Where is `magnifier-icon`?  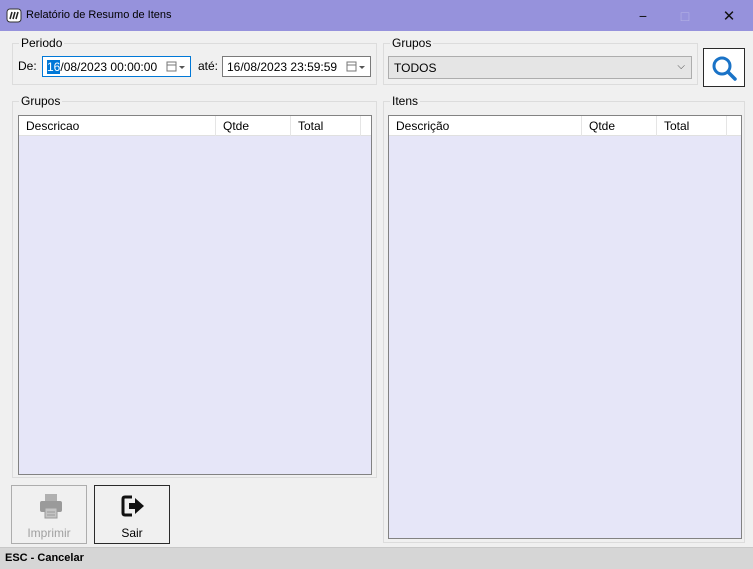
magnifier-icon is located at coordinates (724, 68).